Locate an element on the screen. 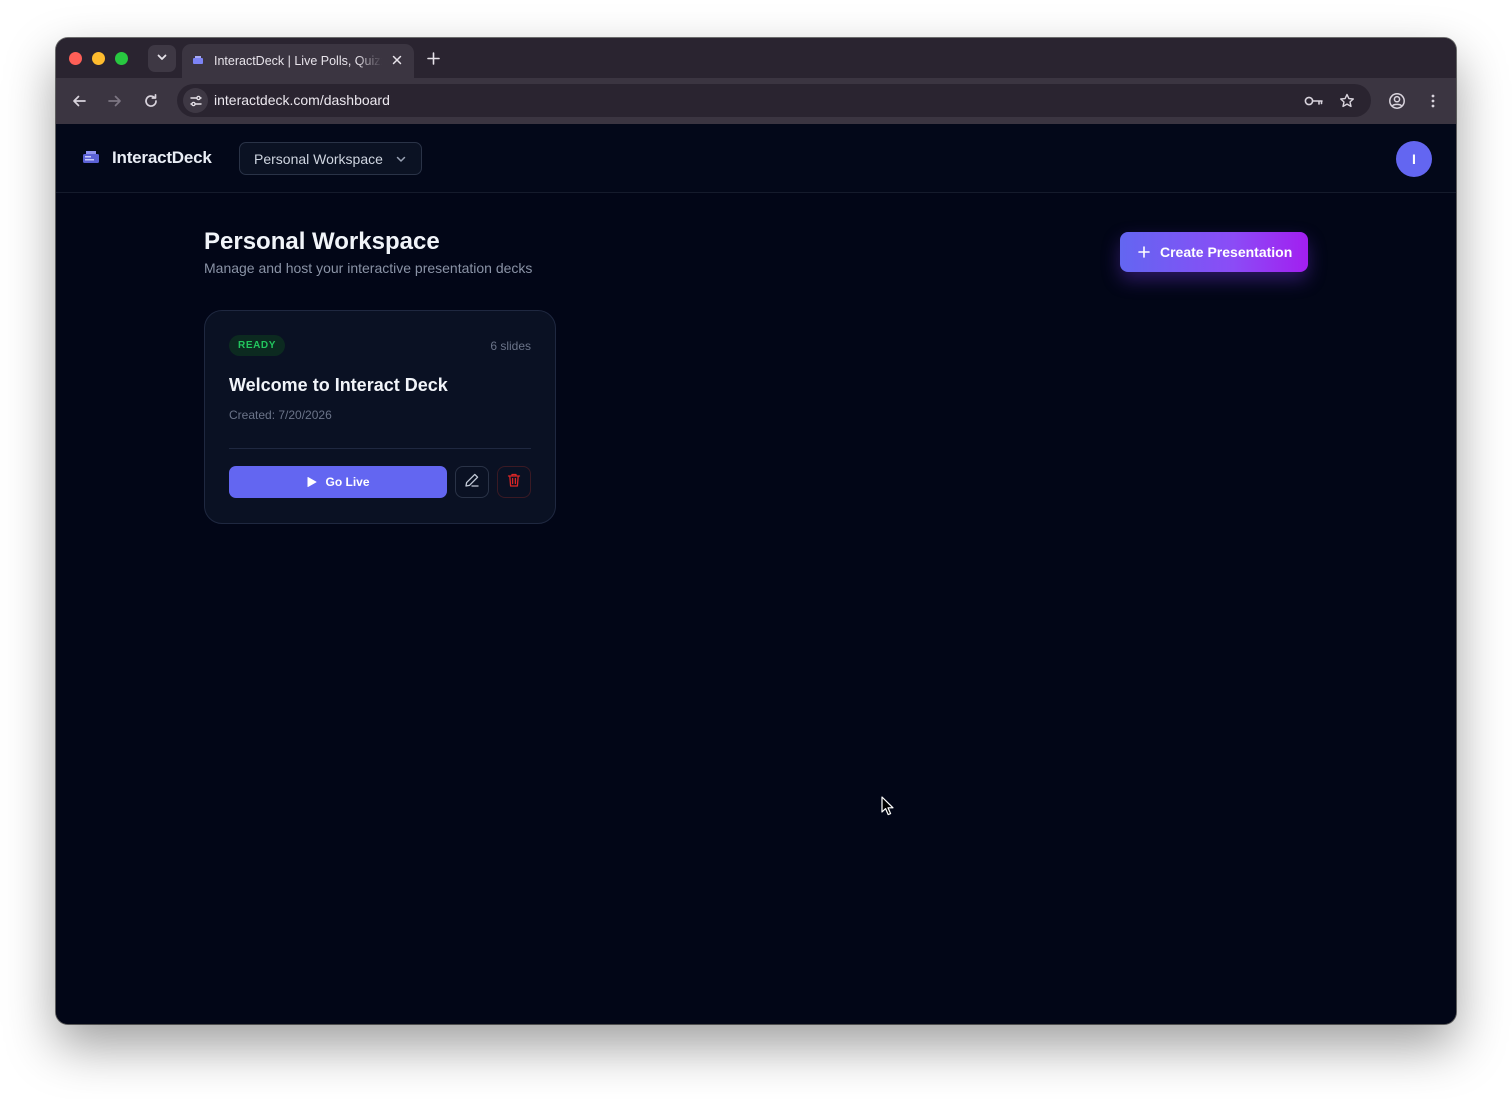  workspace-selector-label: Personal Workspace is located at coordinates (318, 158).